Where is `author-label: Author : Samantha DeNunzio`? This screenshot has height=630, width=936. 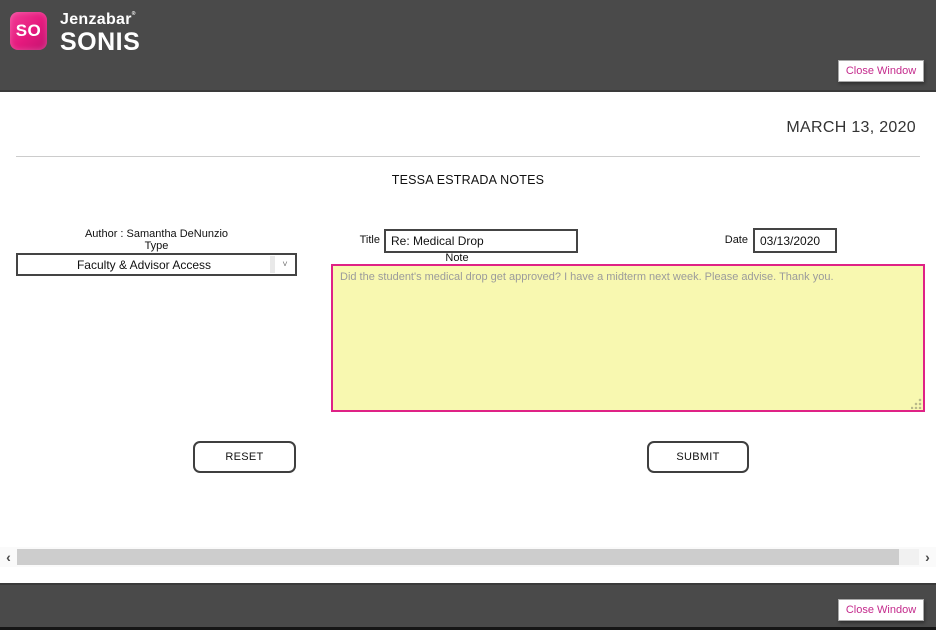 author-label: Author : Samantha DeNunzio is located at coordinates (156, 234).